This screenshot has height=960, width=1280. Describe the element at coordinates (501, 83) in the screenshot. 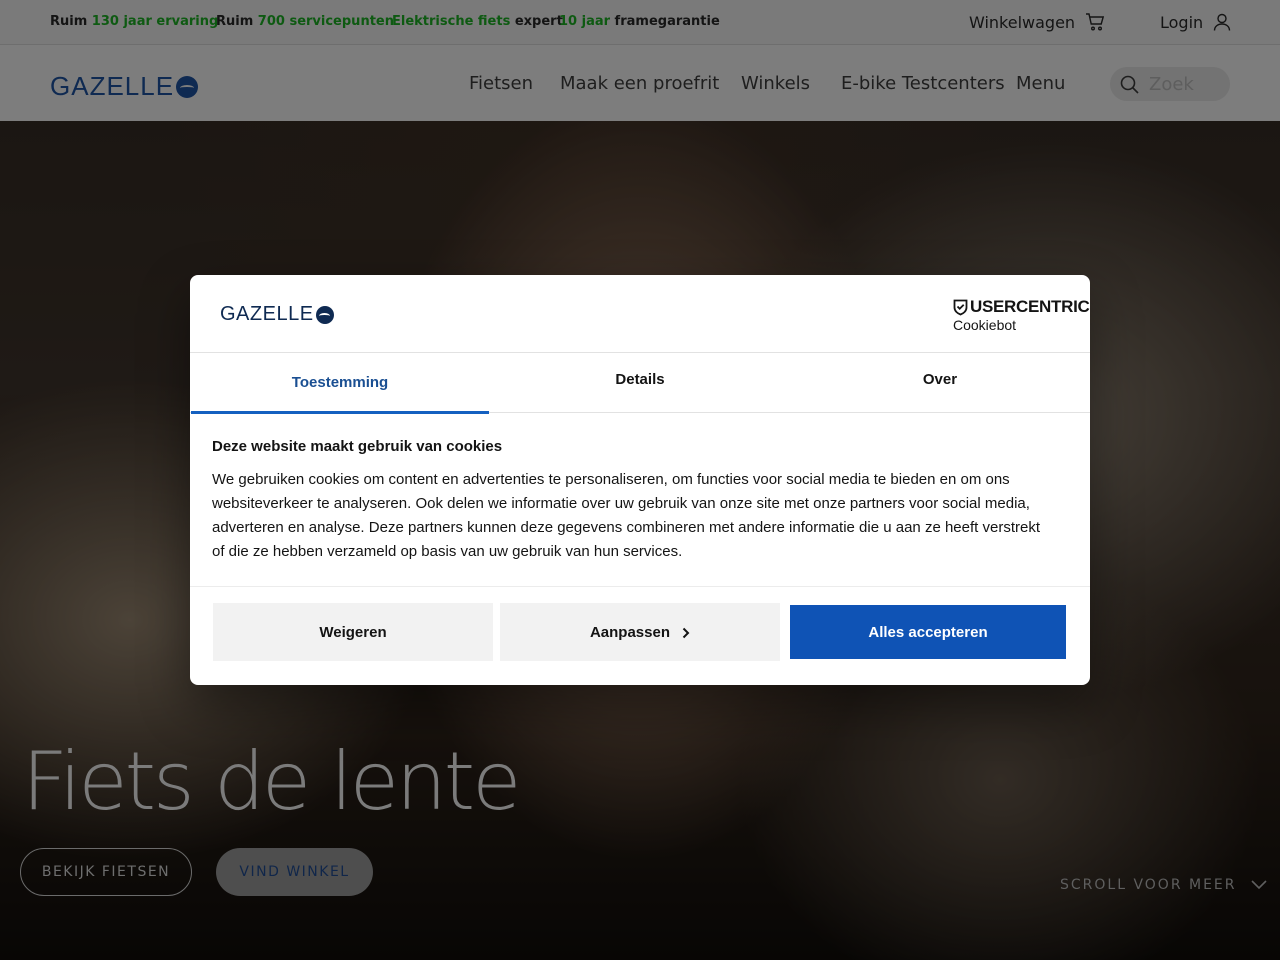

I see `nav-link-fietsen: Fietsen` at that location.